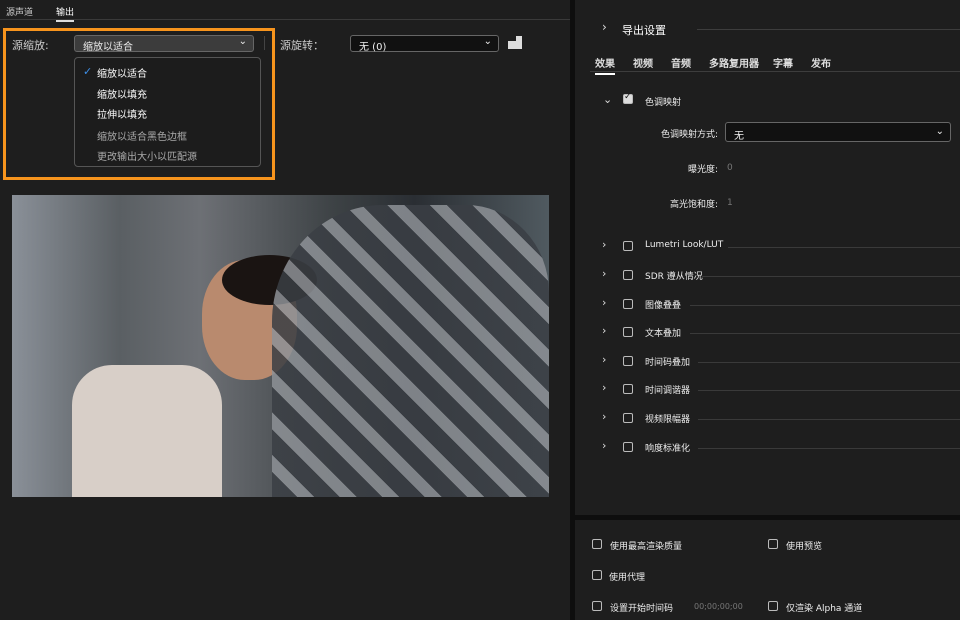 This screenshot has height=620, width=960. Describe the element at coordinates (693, 205) in the screenshot. I see `highlight-saturation-label: 高光饱和度:` at that location.